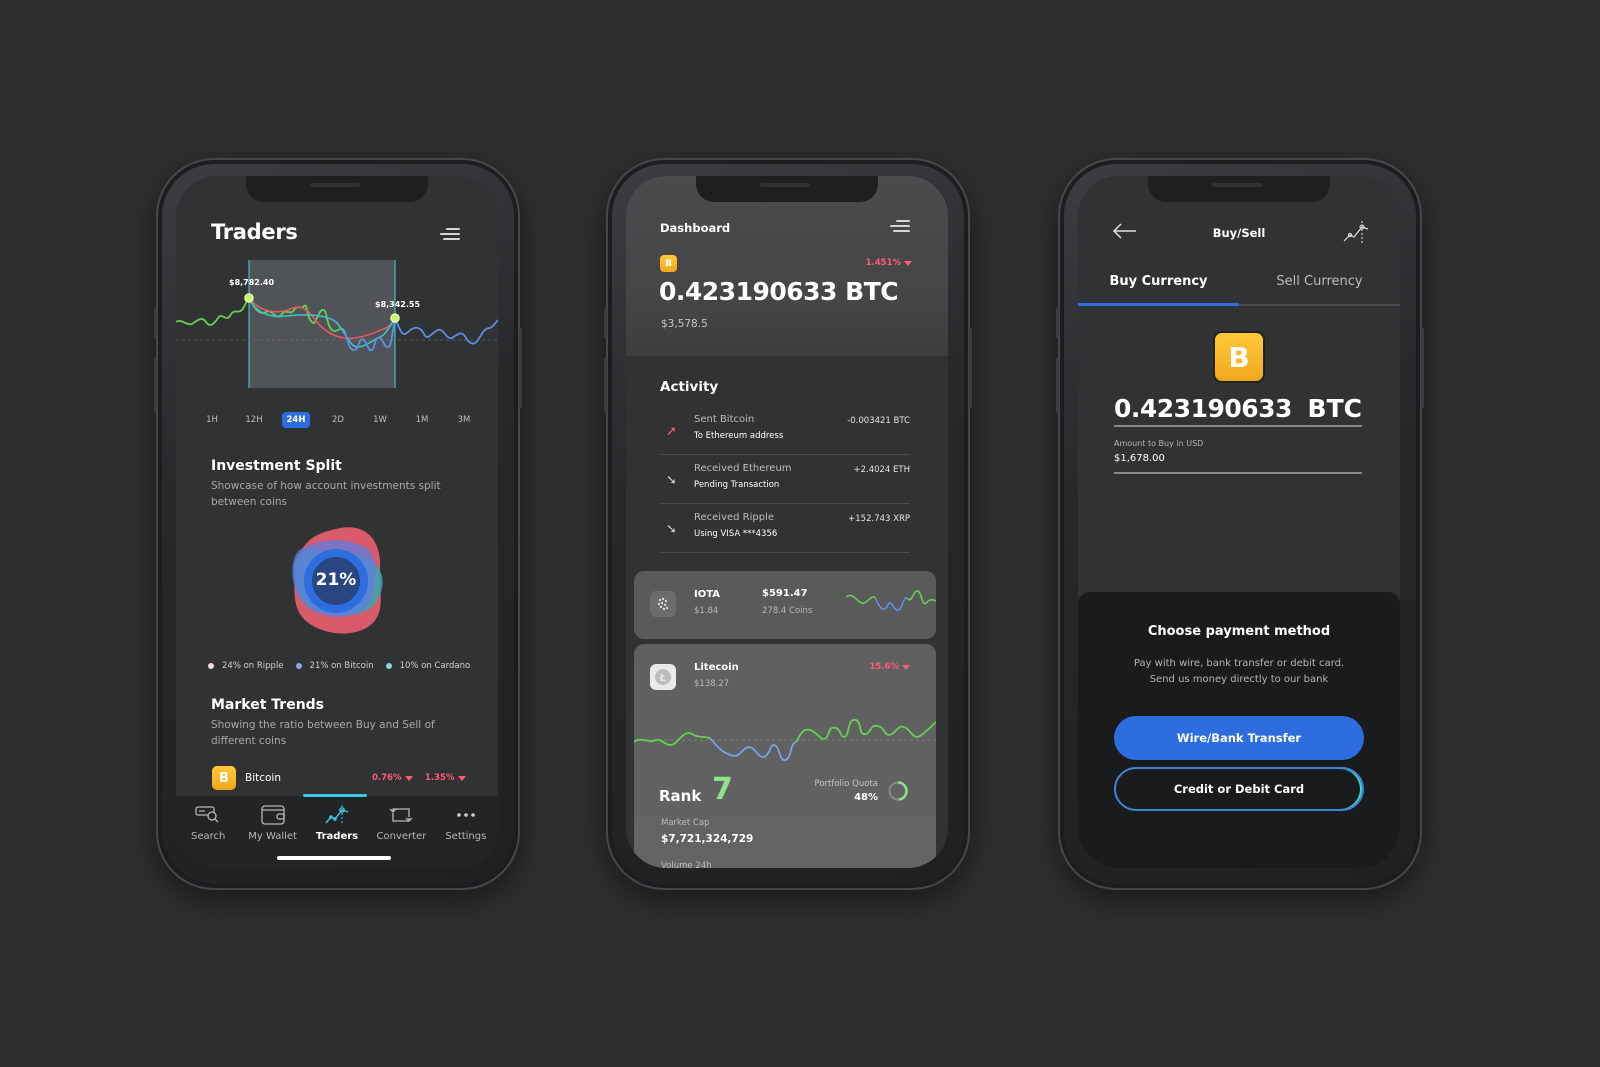 This screenshot has width=1600, height=1067. I want to click on activity-value: +2.4024 ETH, so click(881, 470).